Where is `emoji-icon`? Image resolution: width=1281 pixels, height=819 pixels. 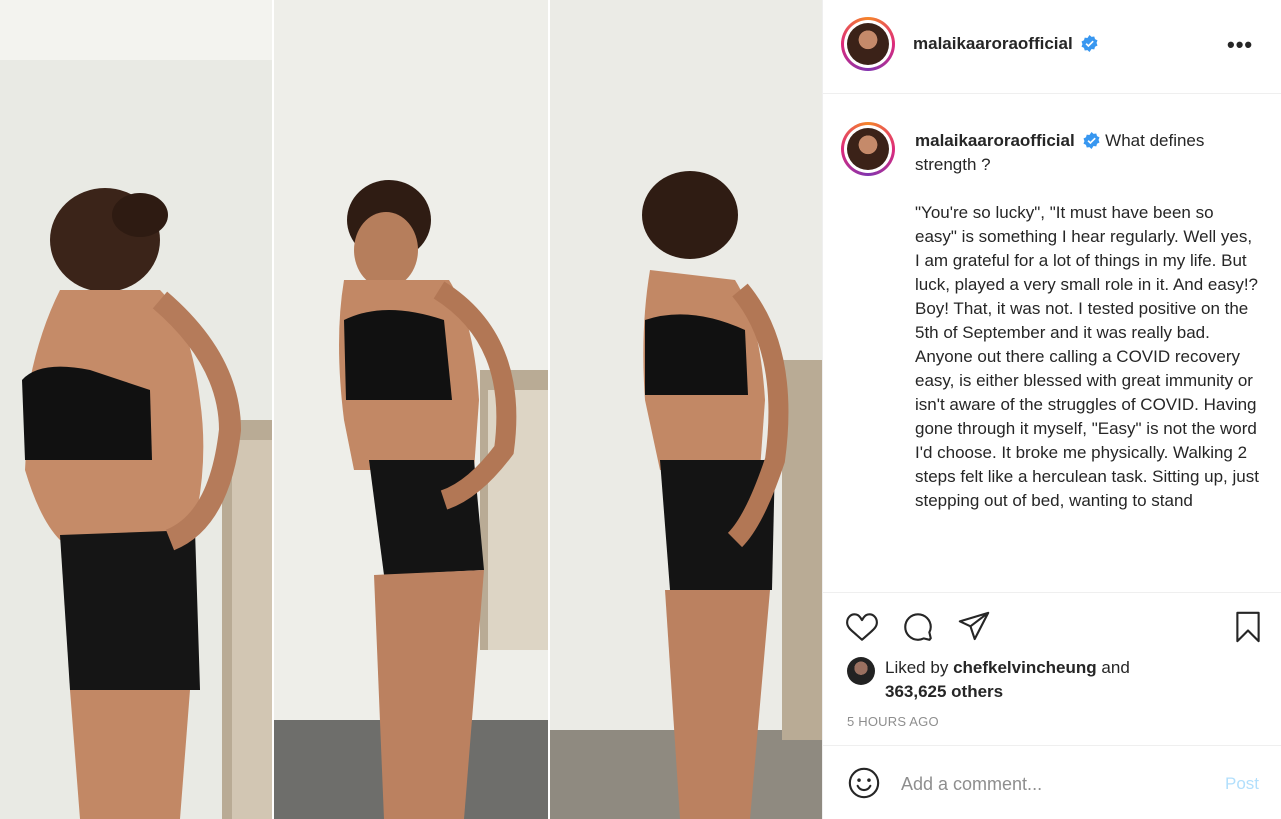
emoji-icon is located at coordinates (864, 783).